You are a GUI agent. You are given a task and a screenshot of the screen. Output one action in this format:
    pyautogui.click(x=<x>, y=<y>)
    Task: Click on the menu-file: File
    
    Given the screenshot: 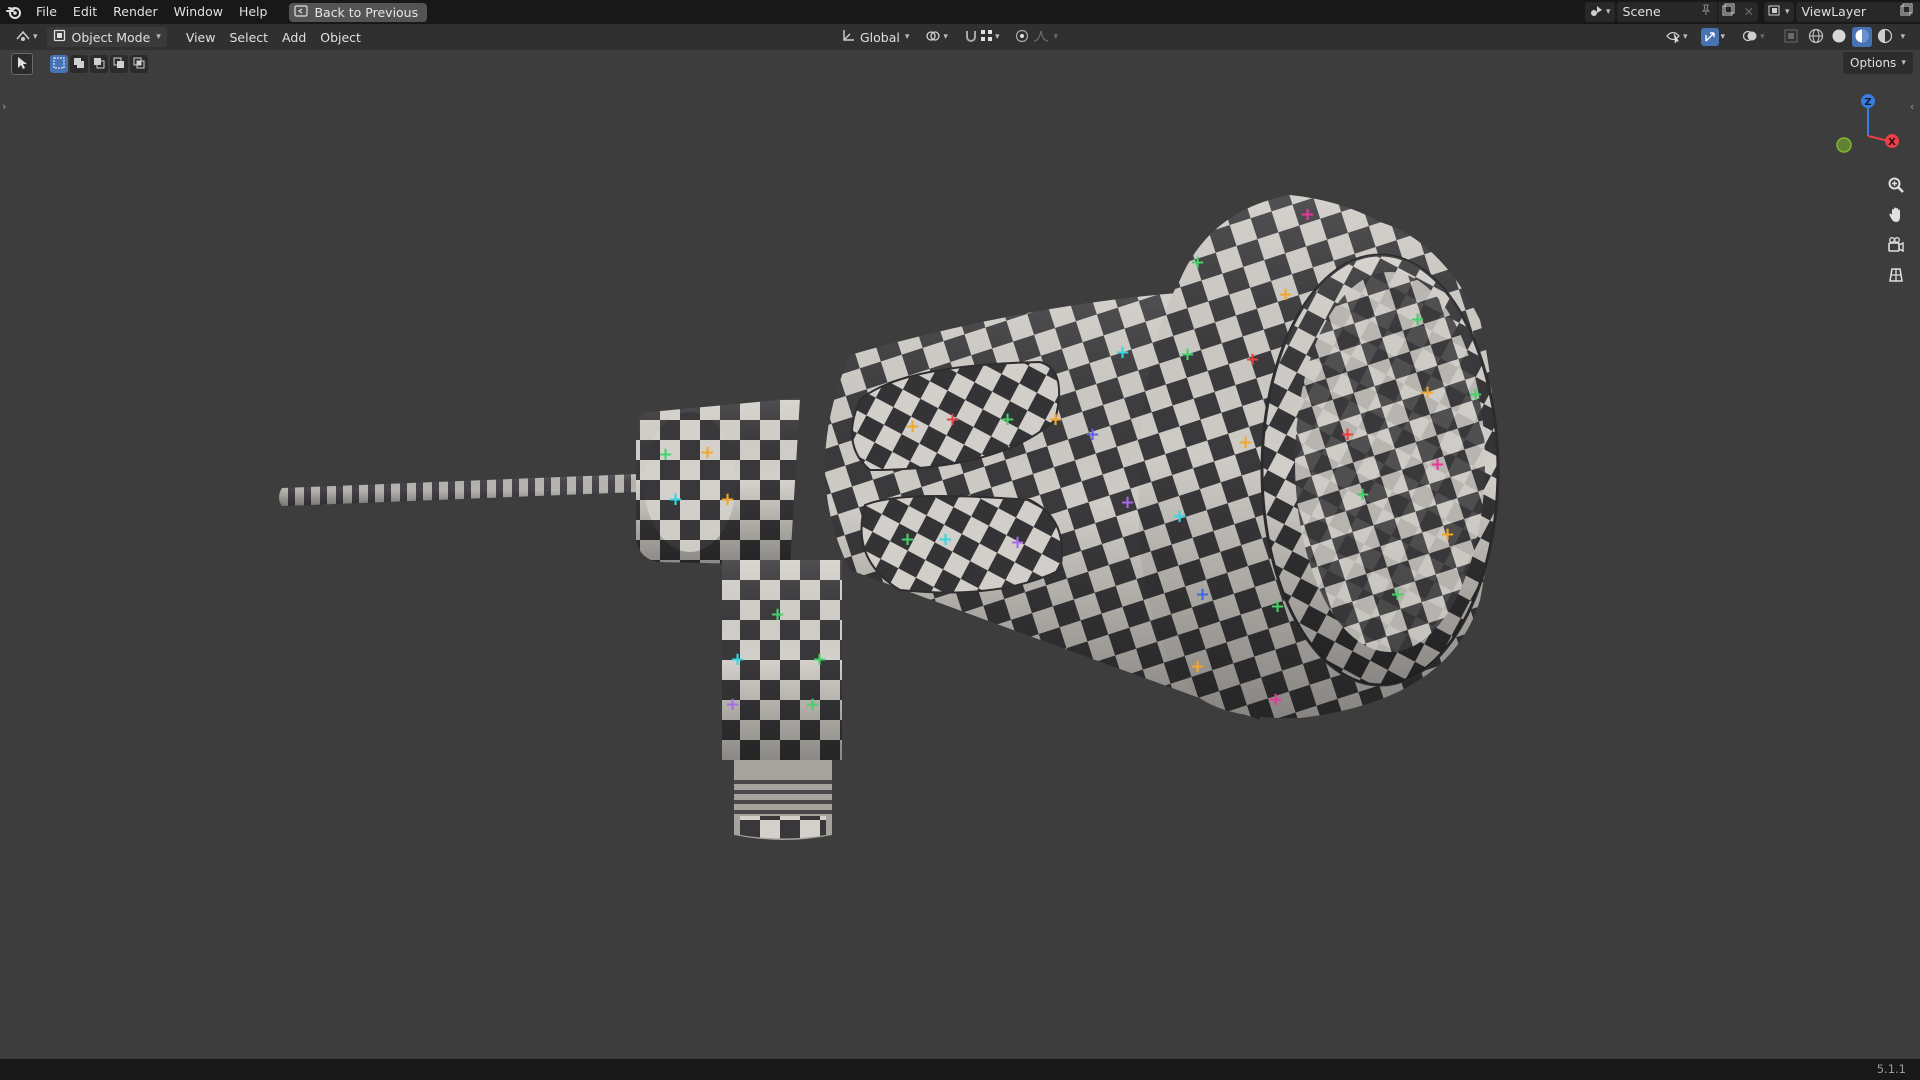 What is the action you would take?
    pyautogui.click(x=46, y=12)
    